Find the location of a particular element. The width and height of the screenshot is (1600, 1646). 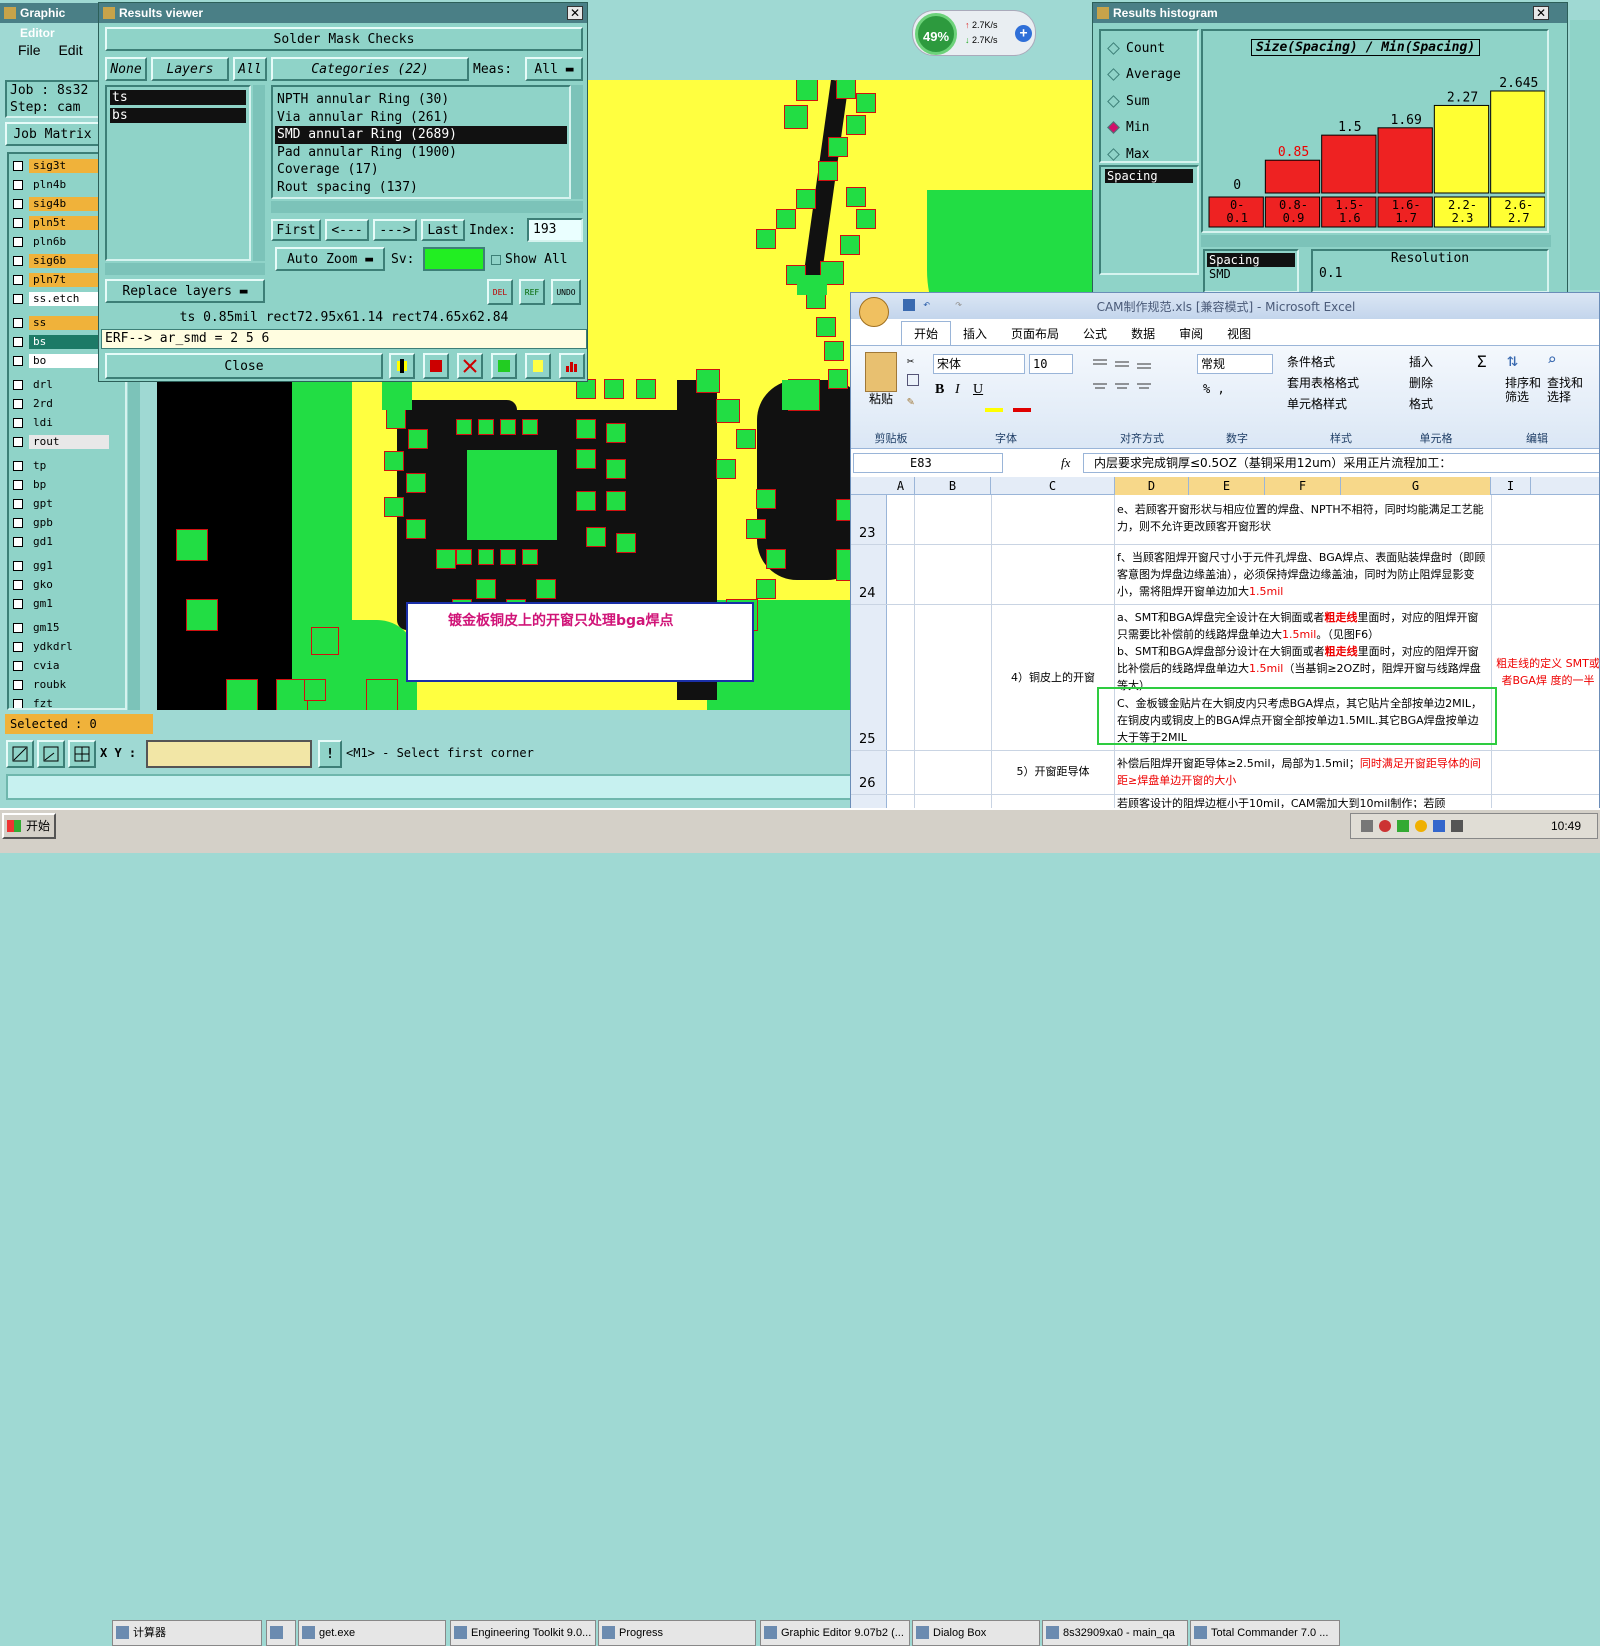

font-name-select: 宋体 is located at coordinates (979, 364).